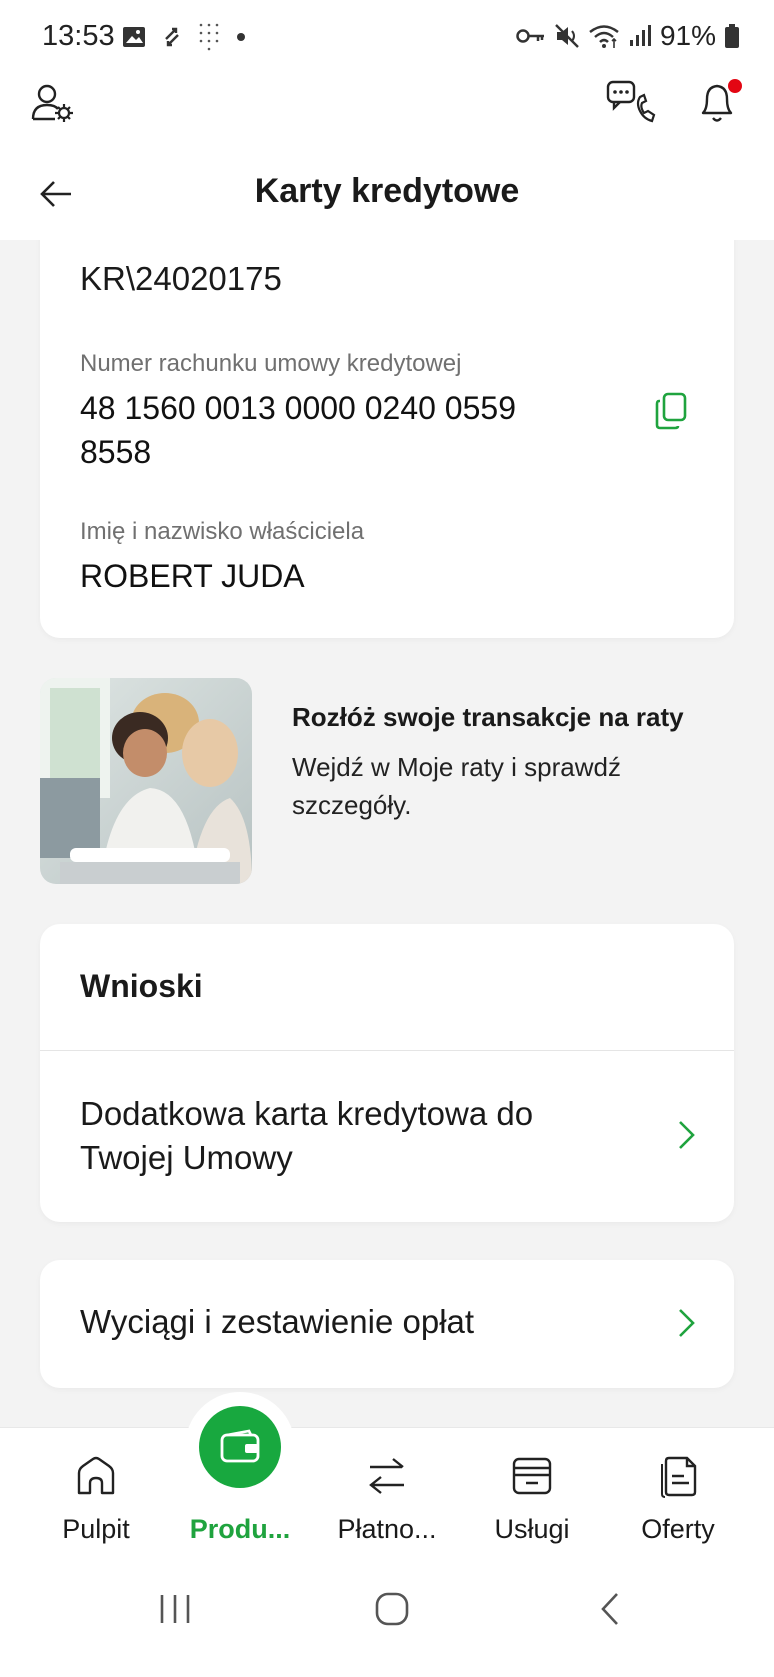 Image resolution: width=774 pixels, height=1677 pixels. Describe the element at coordinates (175, 1609) in the screenshot. I see `recent-apps-icon` at that location.